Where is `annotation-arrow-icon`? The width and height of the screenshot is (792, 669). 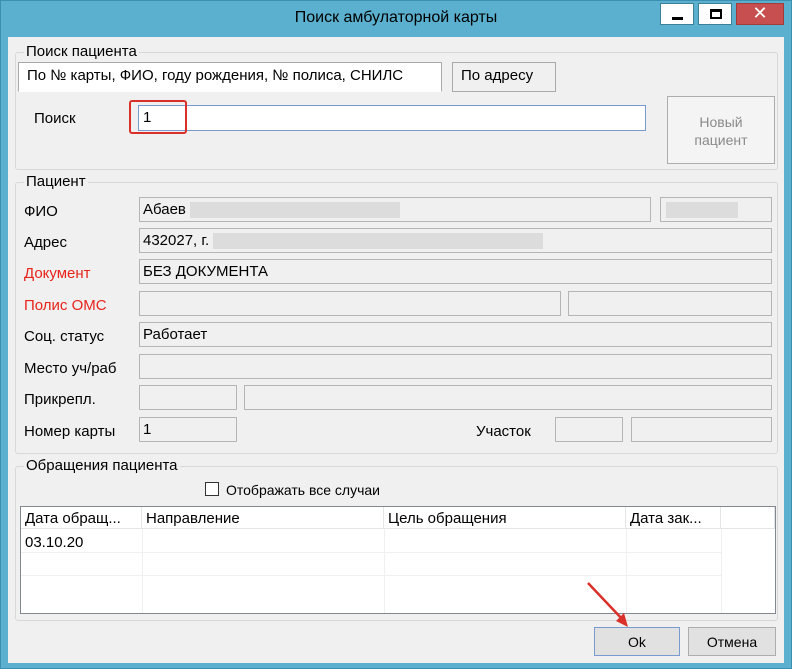
annotation-arrow-icon is located at coordinates (607, 604).